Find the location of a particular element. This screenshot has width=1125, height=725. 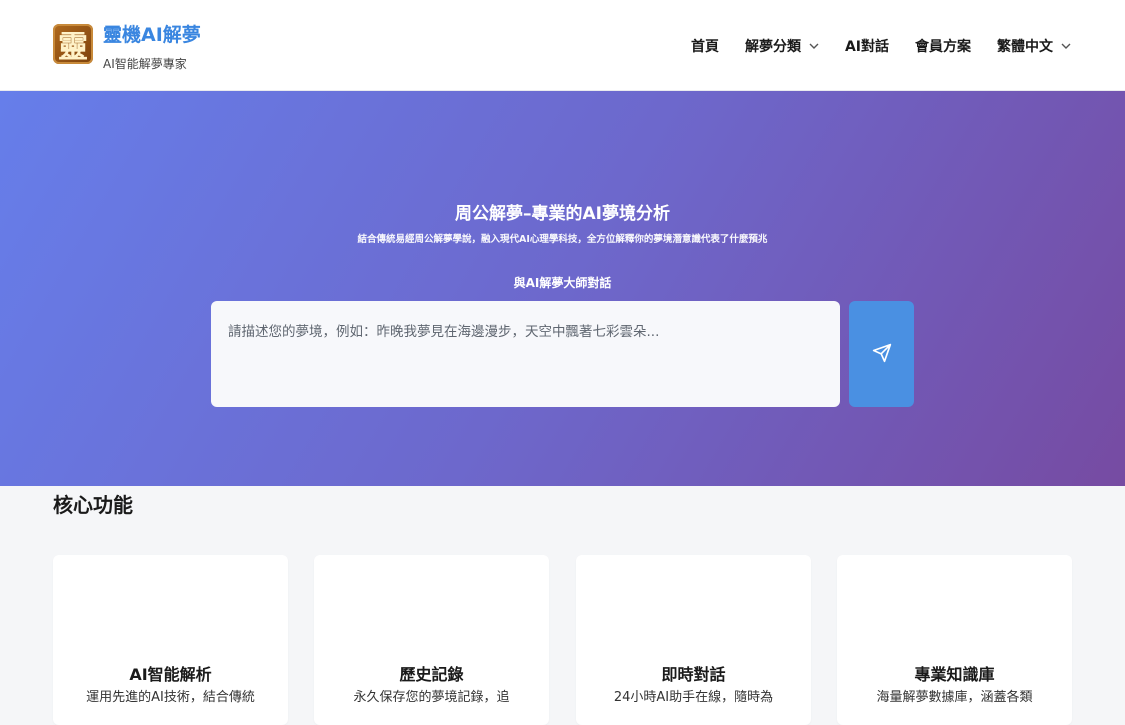

nav-ai-chat: AI對話 is located at coordinates (867, 46).